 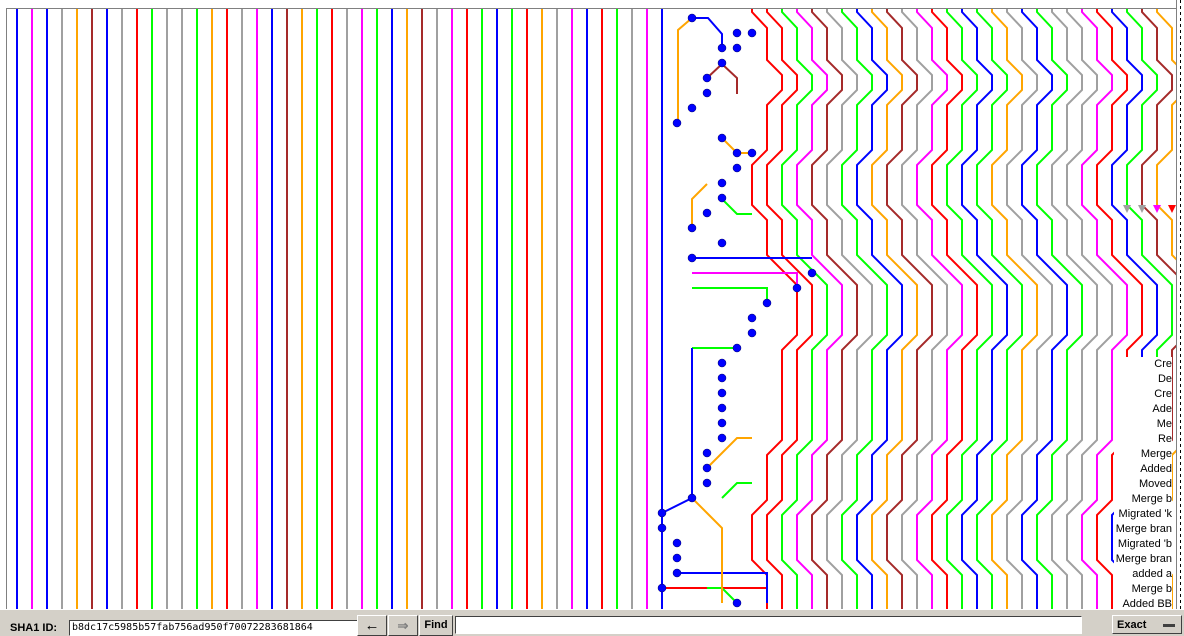 I want to click on graph-frame-top, so click(x=591, y=8).